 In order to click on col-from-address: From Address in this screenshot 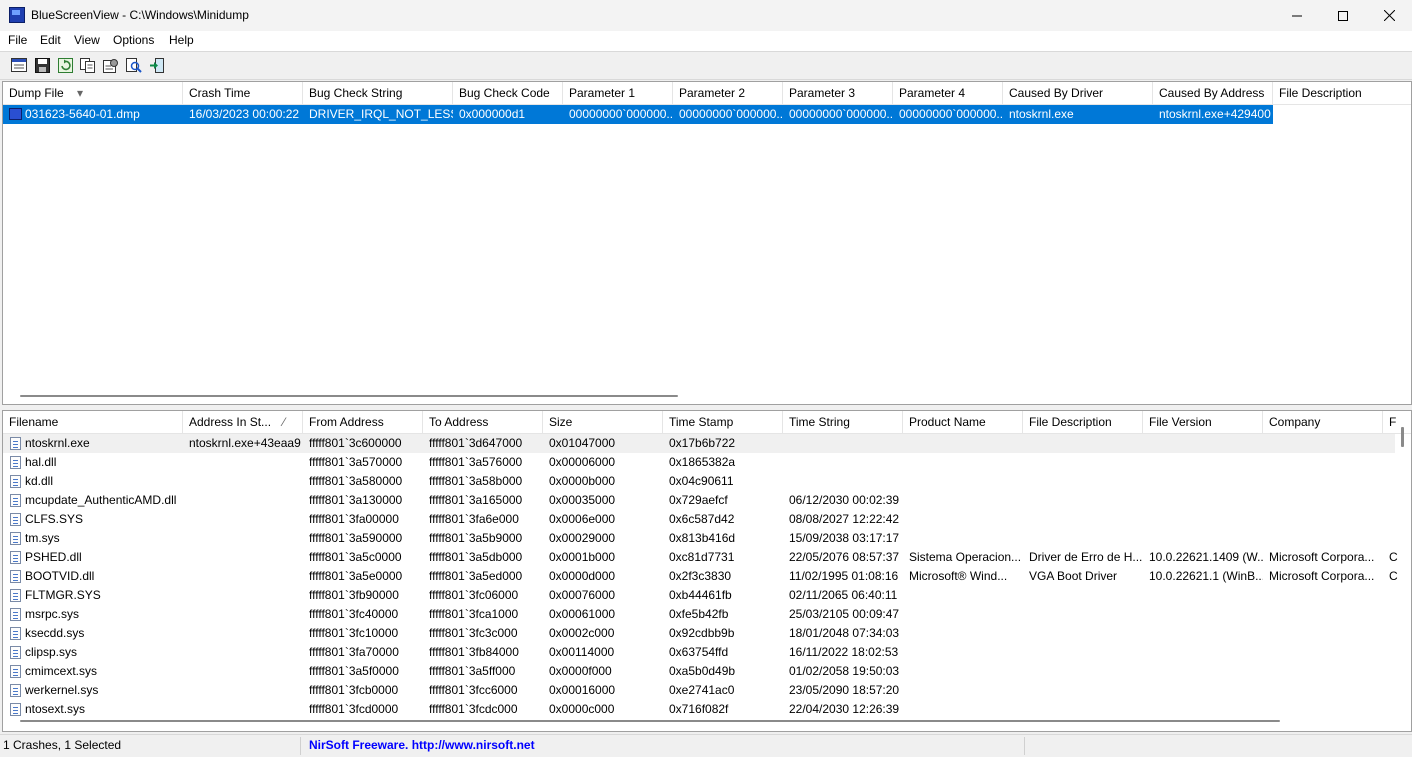, I will do `click(363, 422)`.